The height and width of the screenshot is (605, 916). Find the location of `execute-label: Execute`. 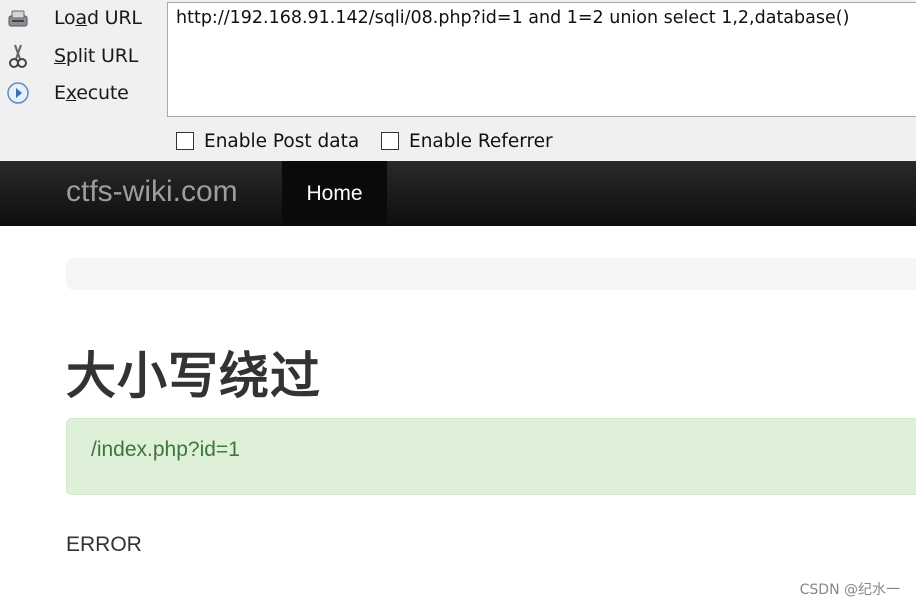

execute-label: Execute is located at coordinates (91, 93).